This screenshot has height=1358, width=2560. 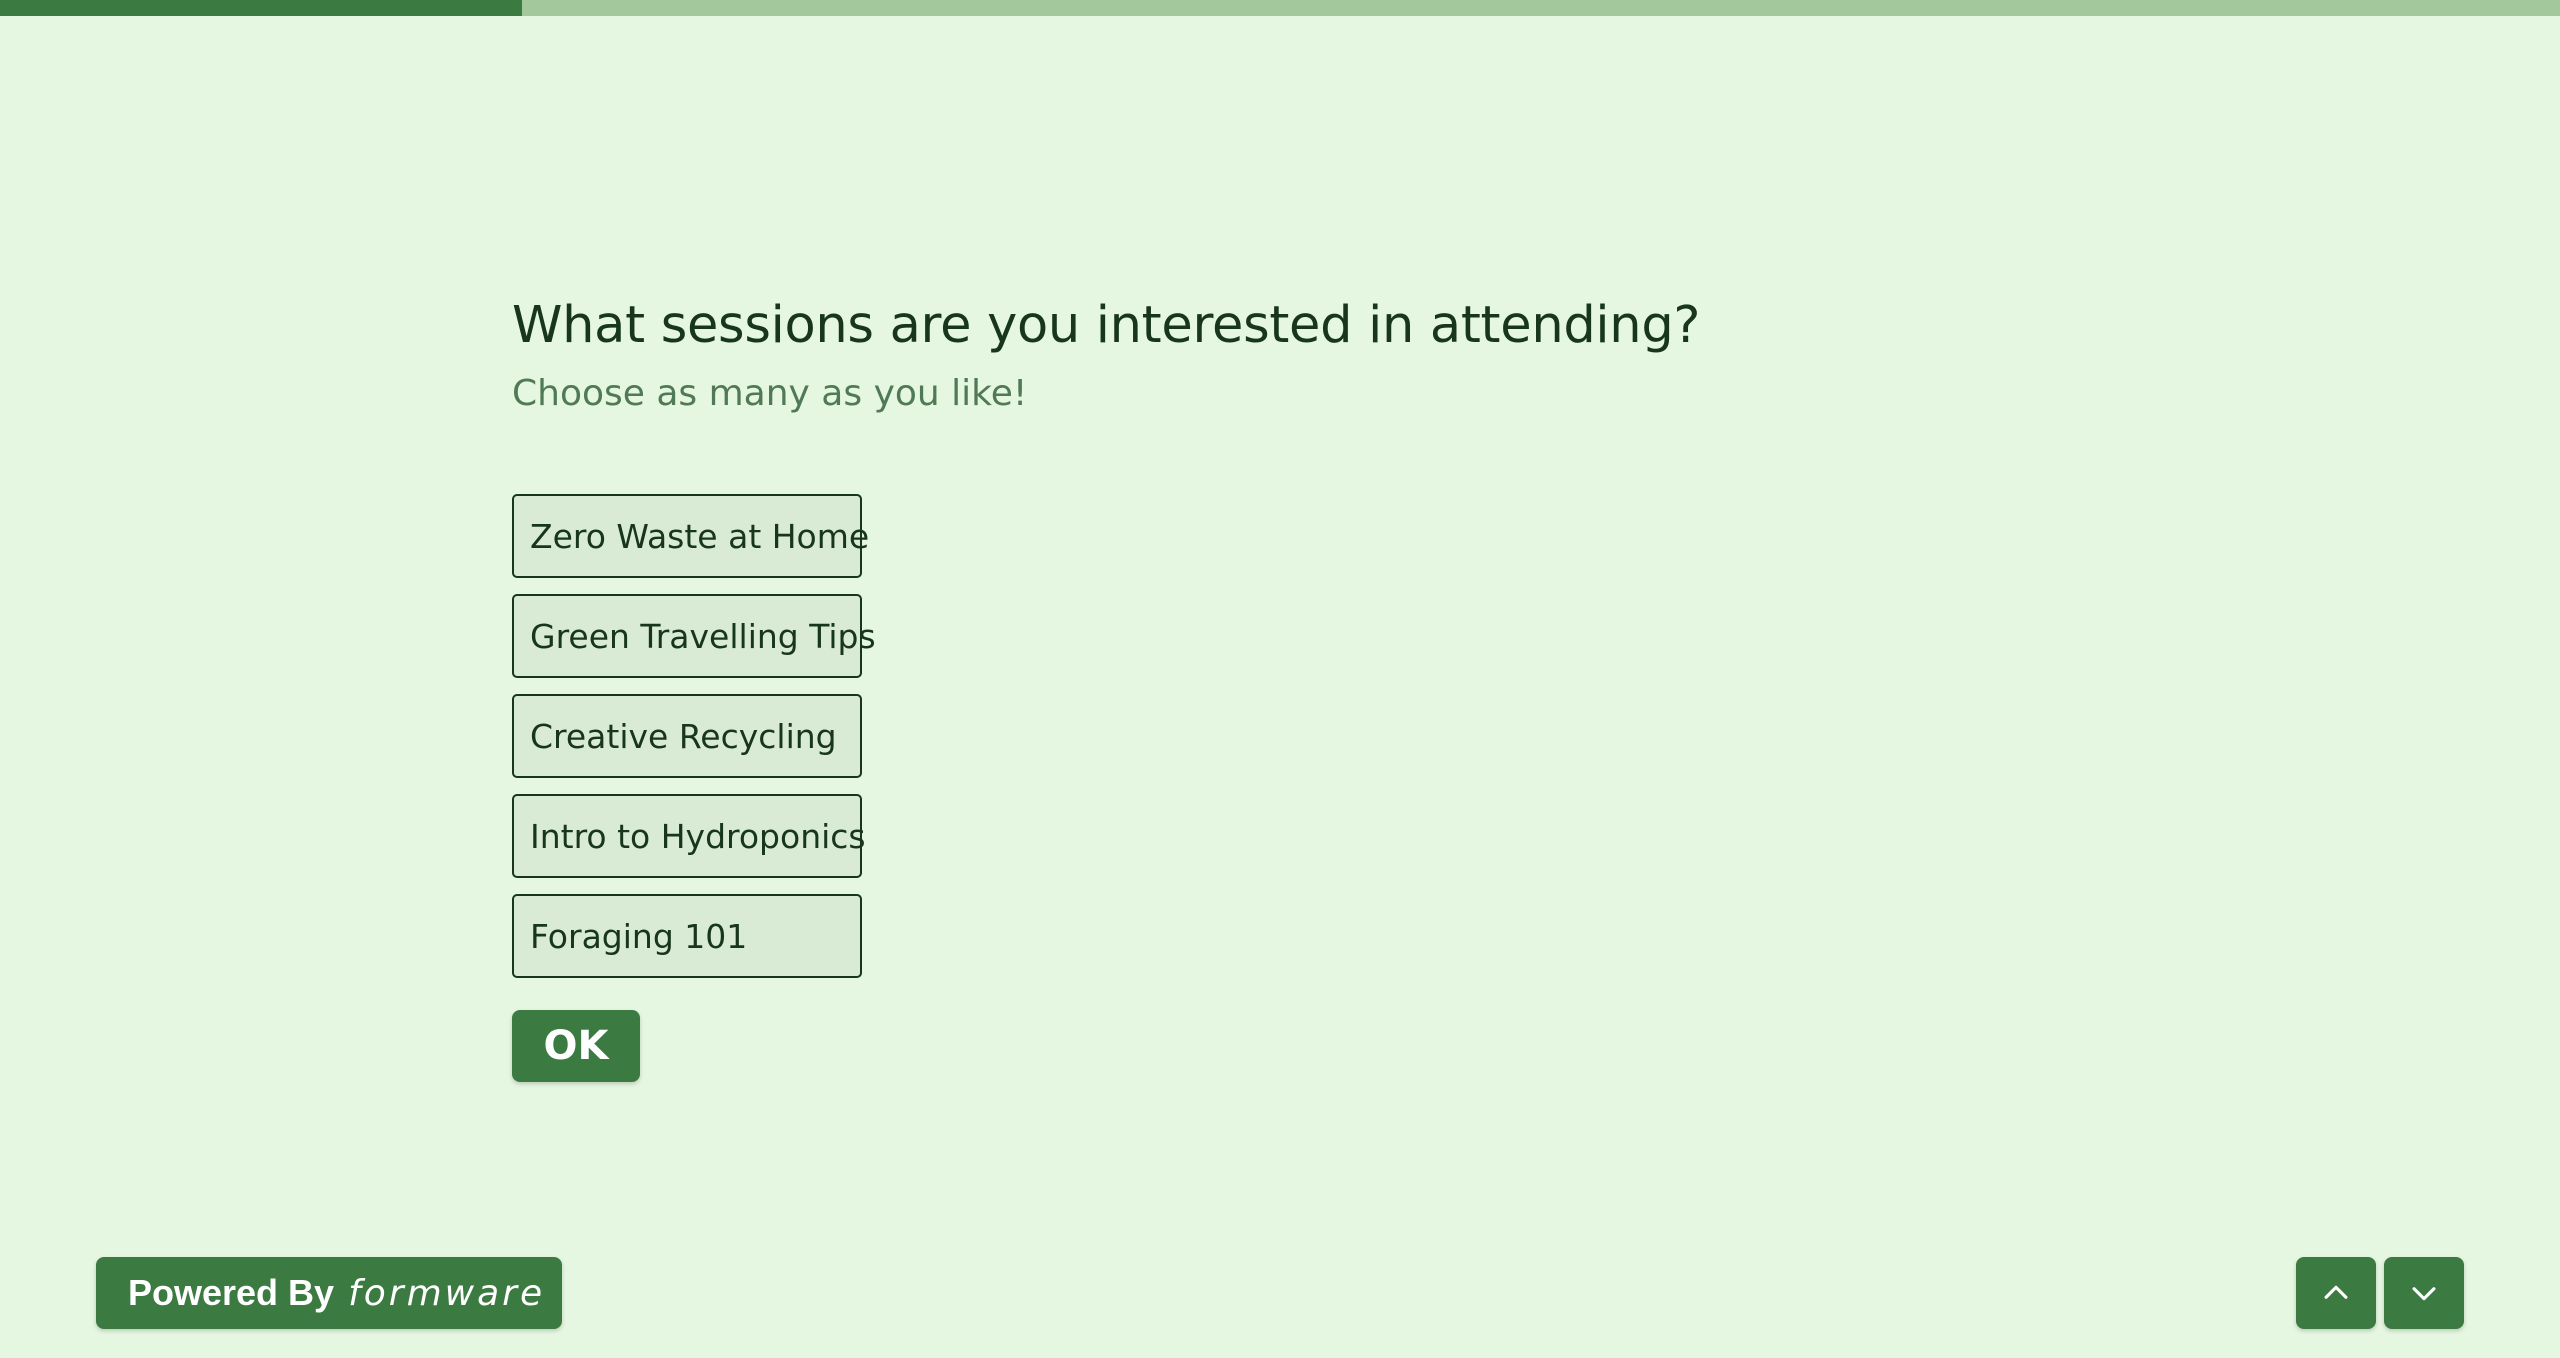 What do you see at coordinates (698, 836) in the screenshot?
I see `option-label: Intro to Hydroponics` at bounding box center [698, 836].